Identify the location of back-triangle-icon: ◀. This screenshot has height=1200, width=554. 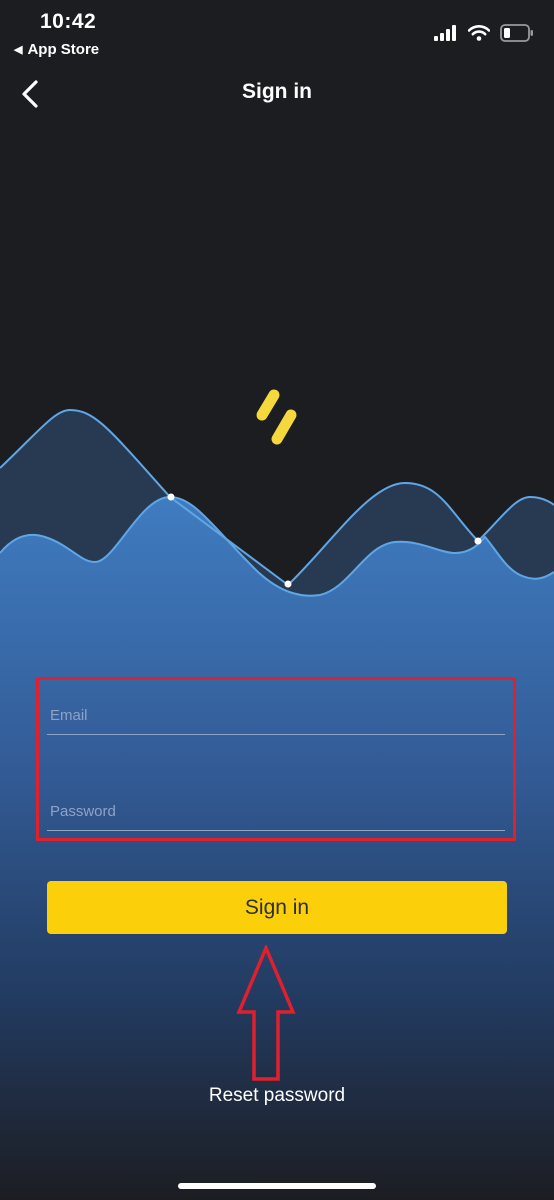
(18, 50).